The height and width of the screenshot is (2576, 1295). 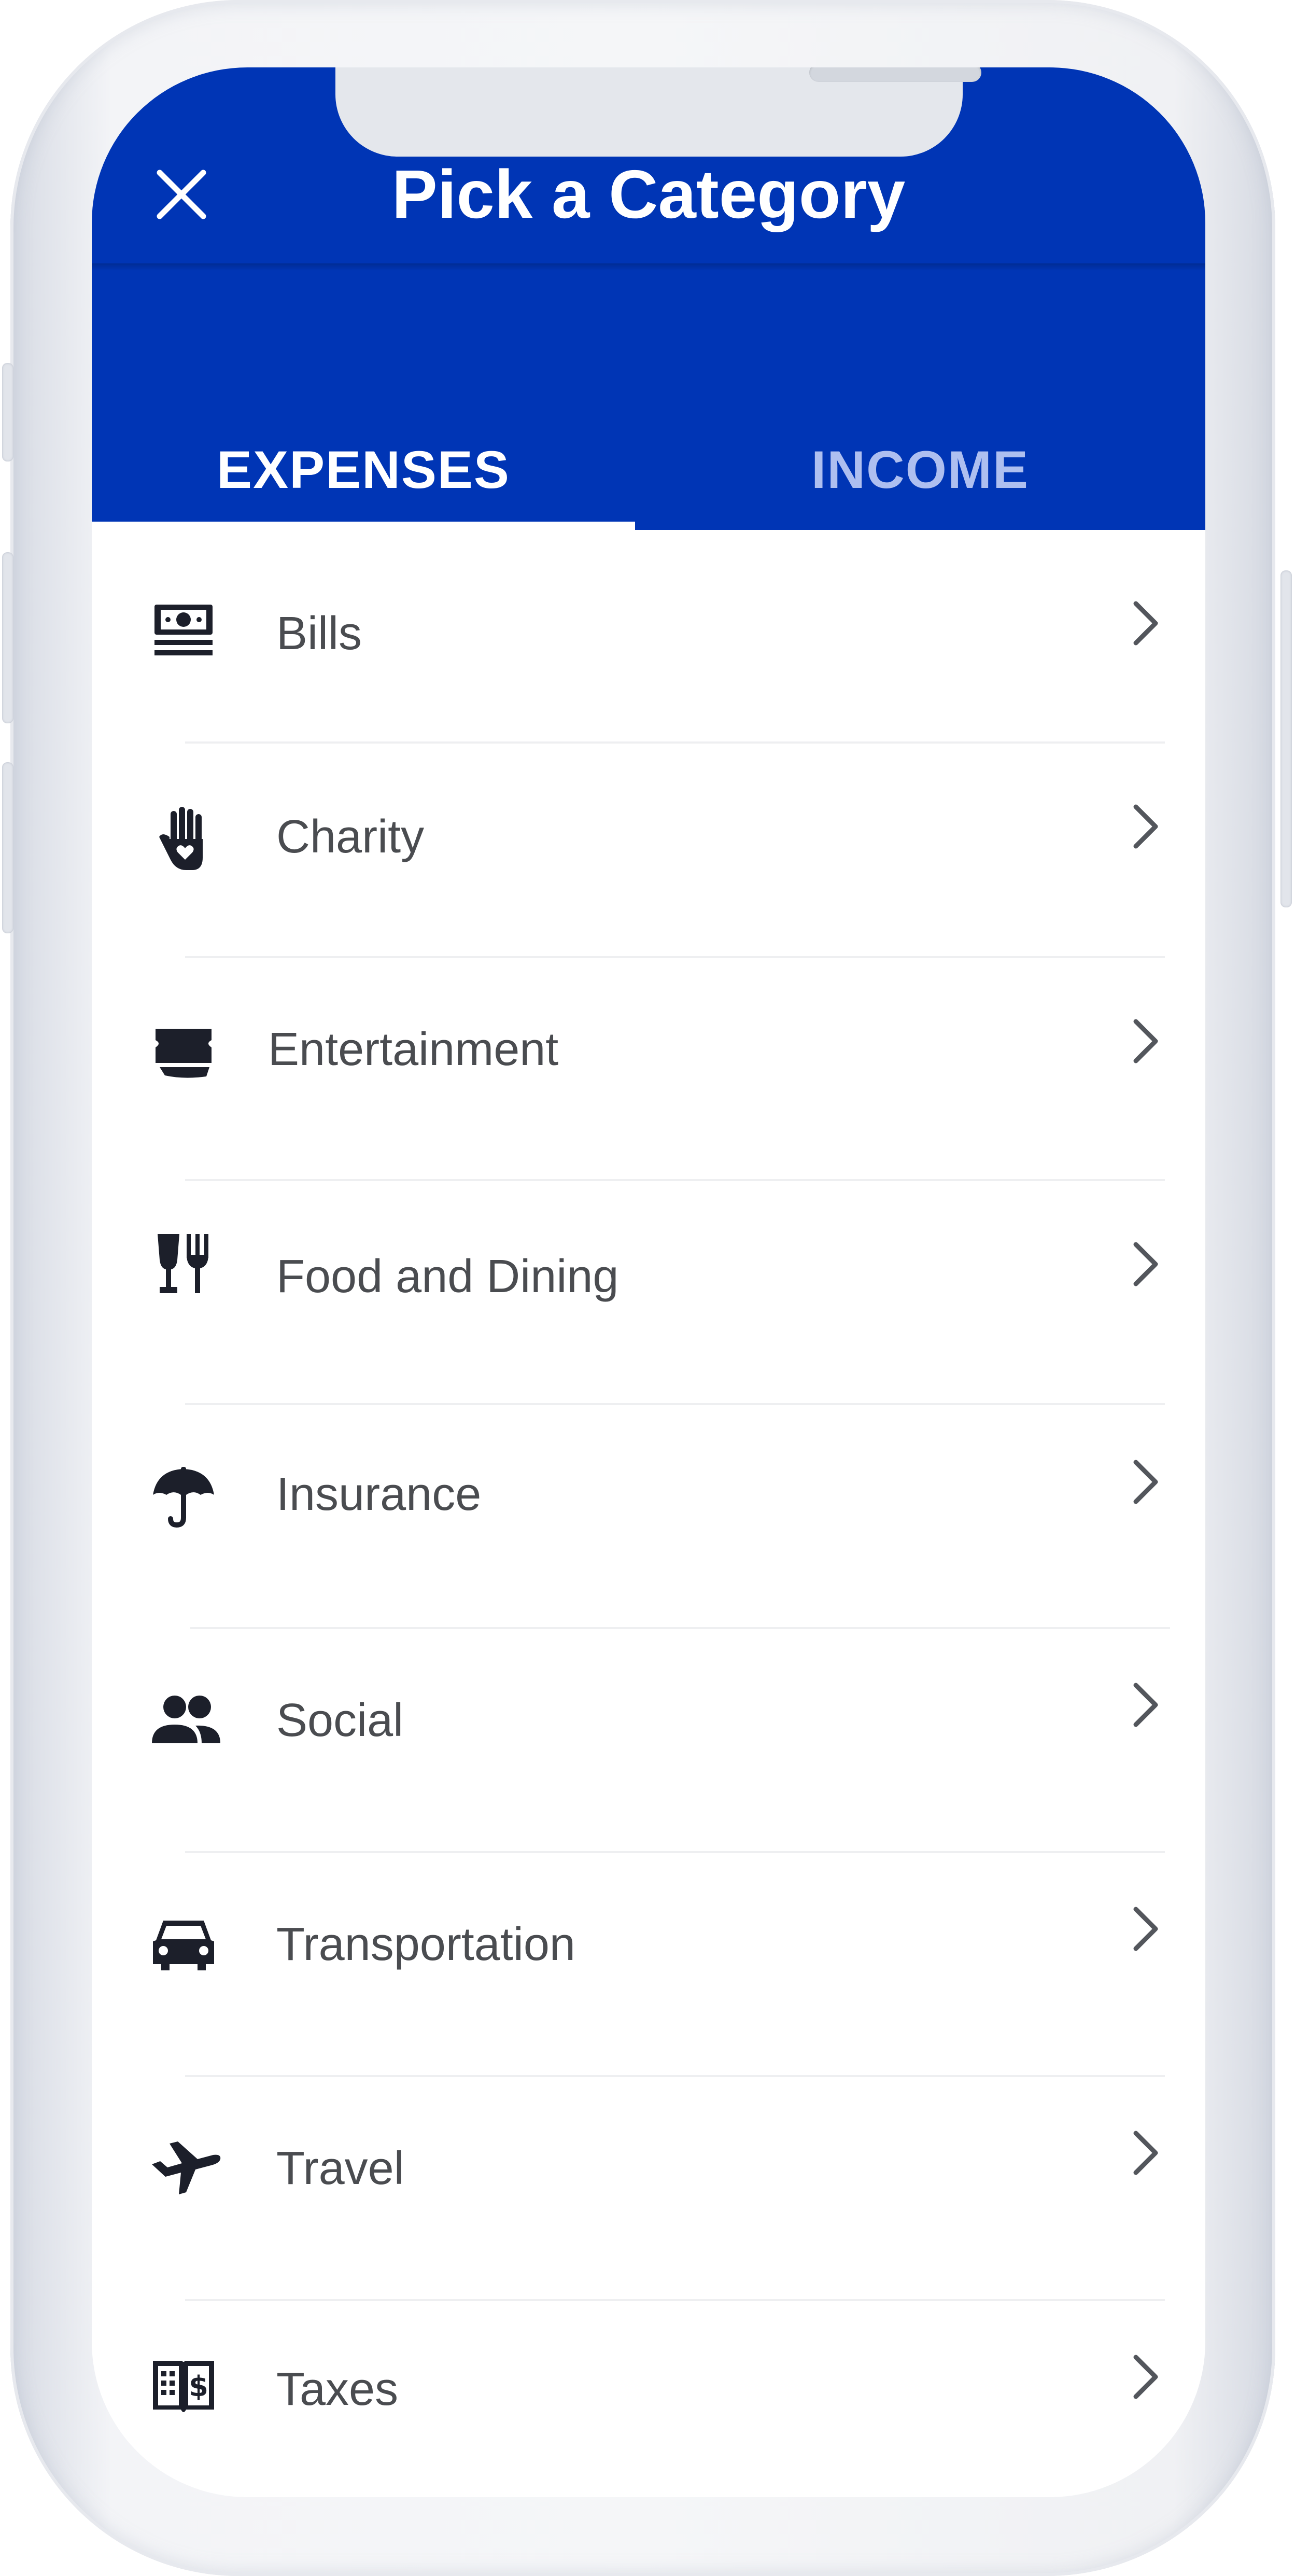 What do you see at coordinates (425, 1944) in the screenshot?
I see `category-label: Transportation` at bounding box center [425, 1944].